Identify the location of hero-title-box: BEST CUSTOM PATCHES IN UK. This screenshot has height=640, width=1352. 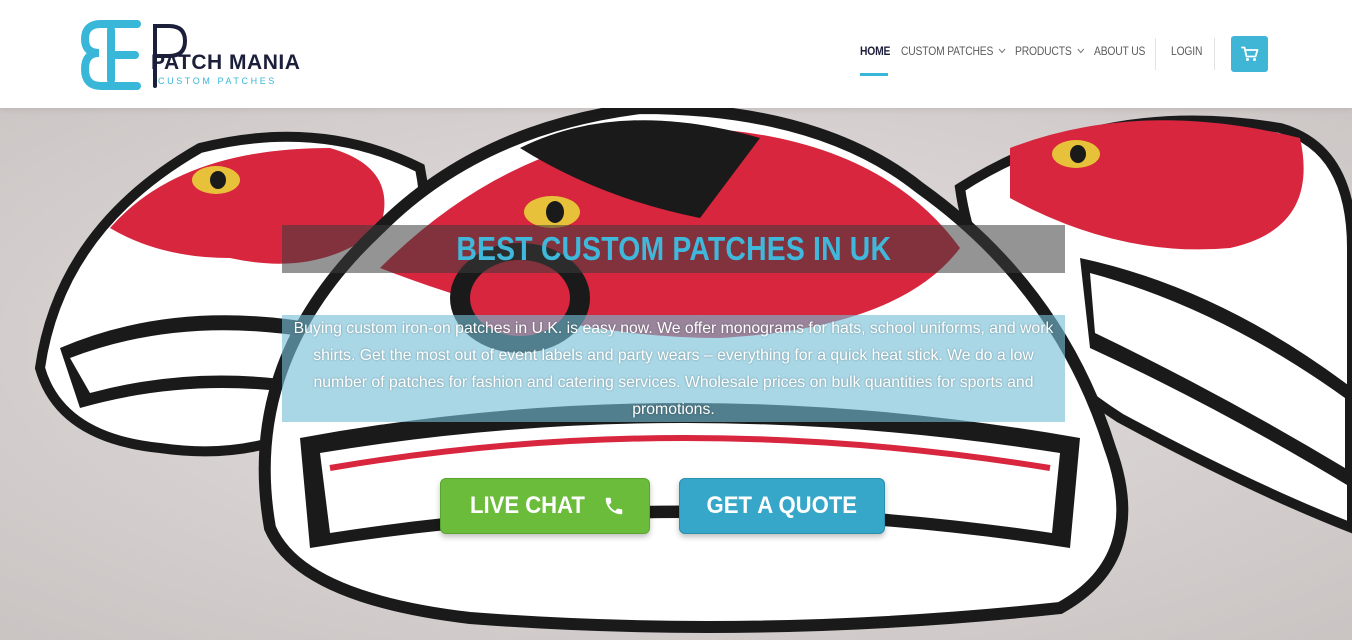
(673, 249).